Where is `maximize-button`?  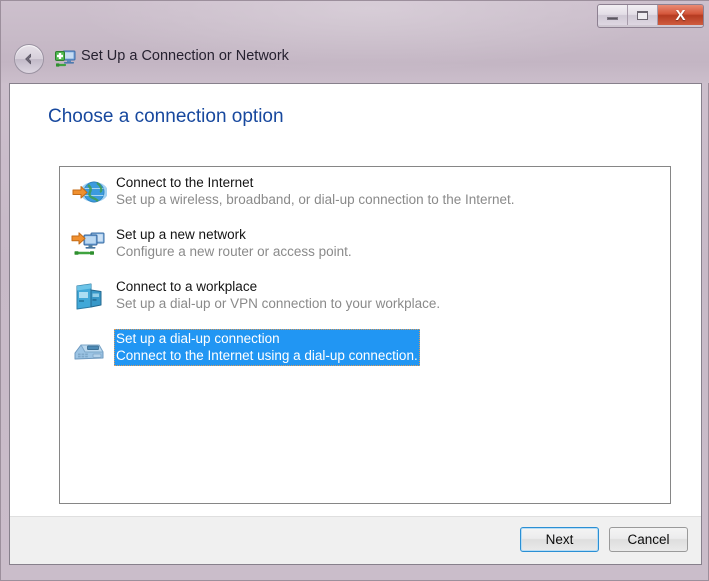 maximize-button is located at coordinates (643, 15).